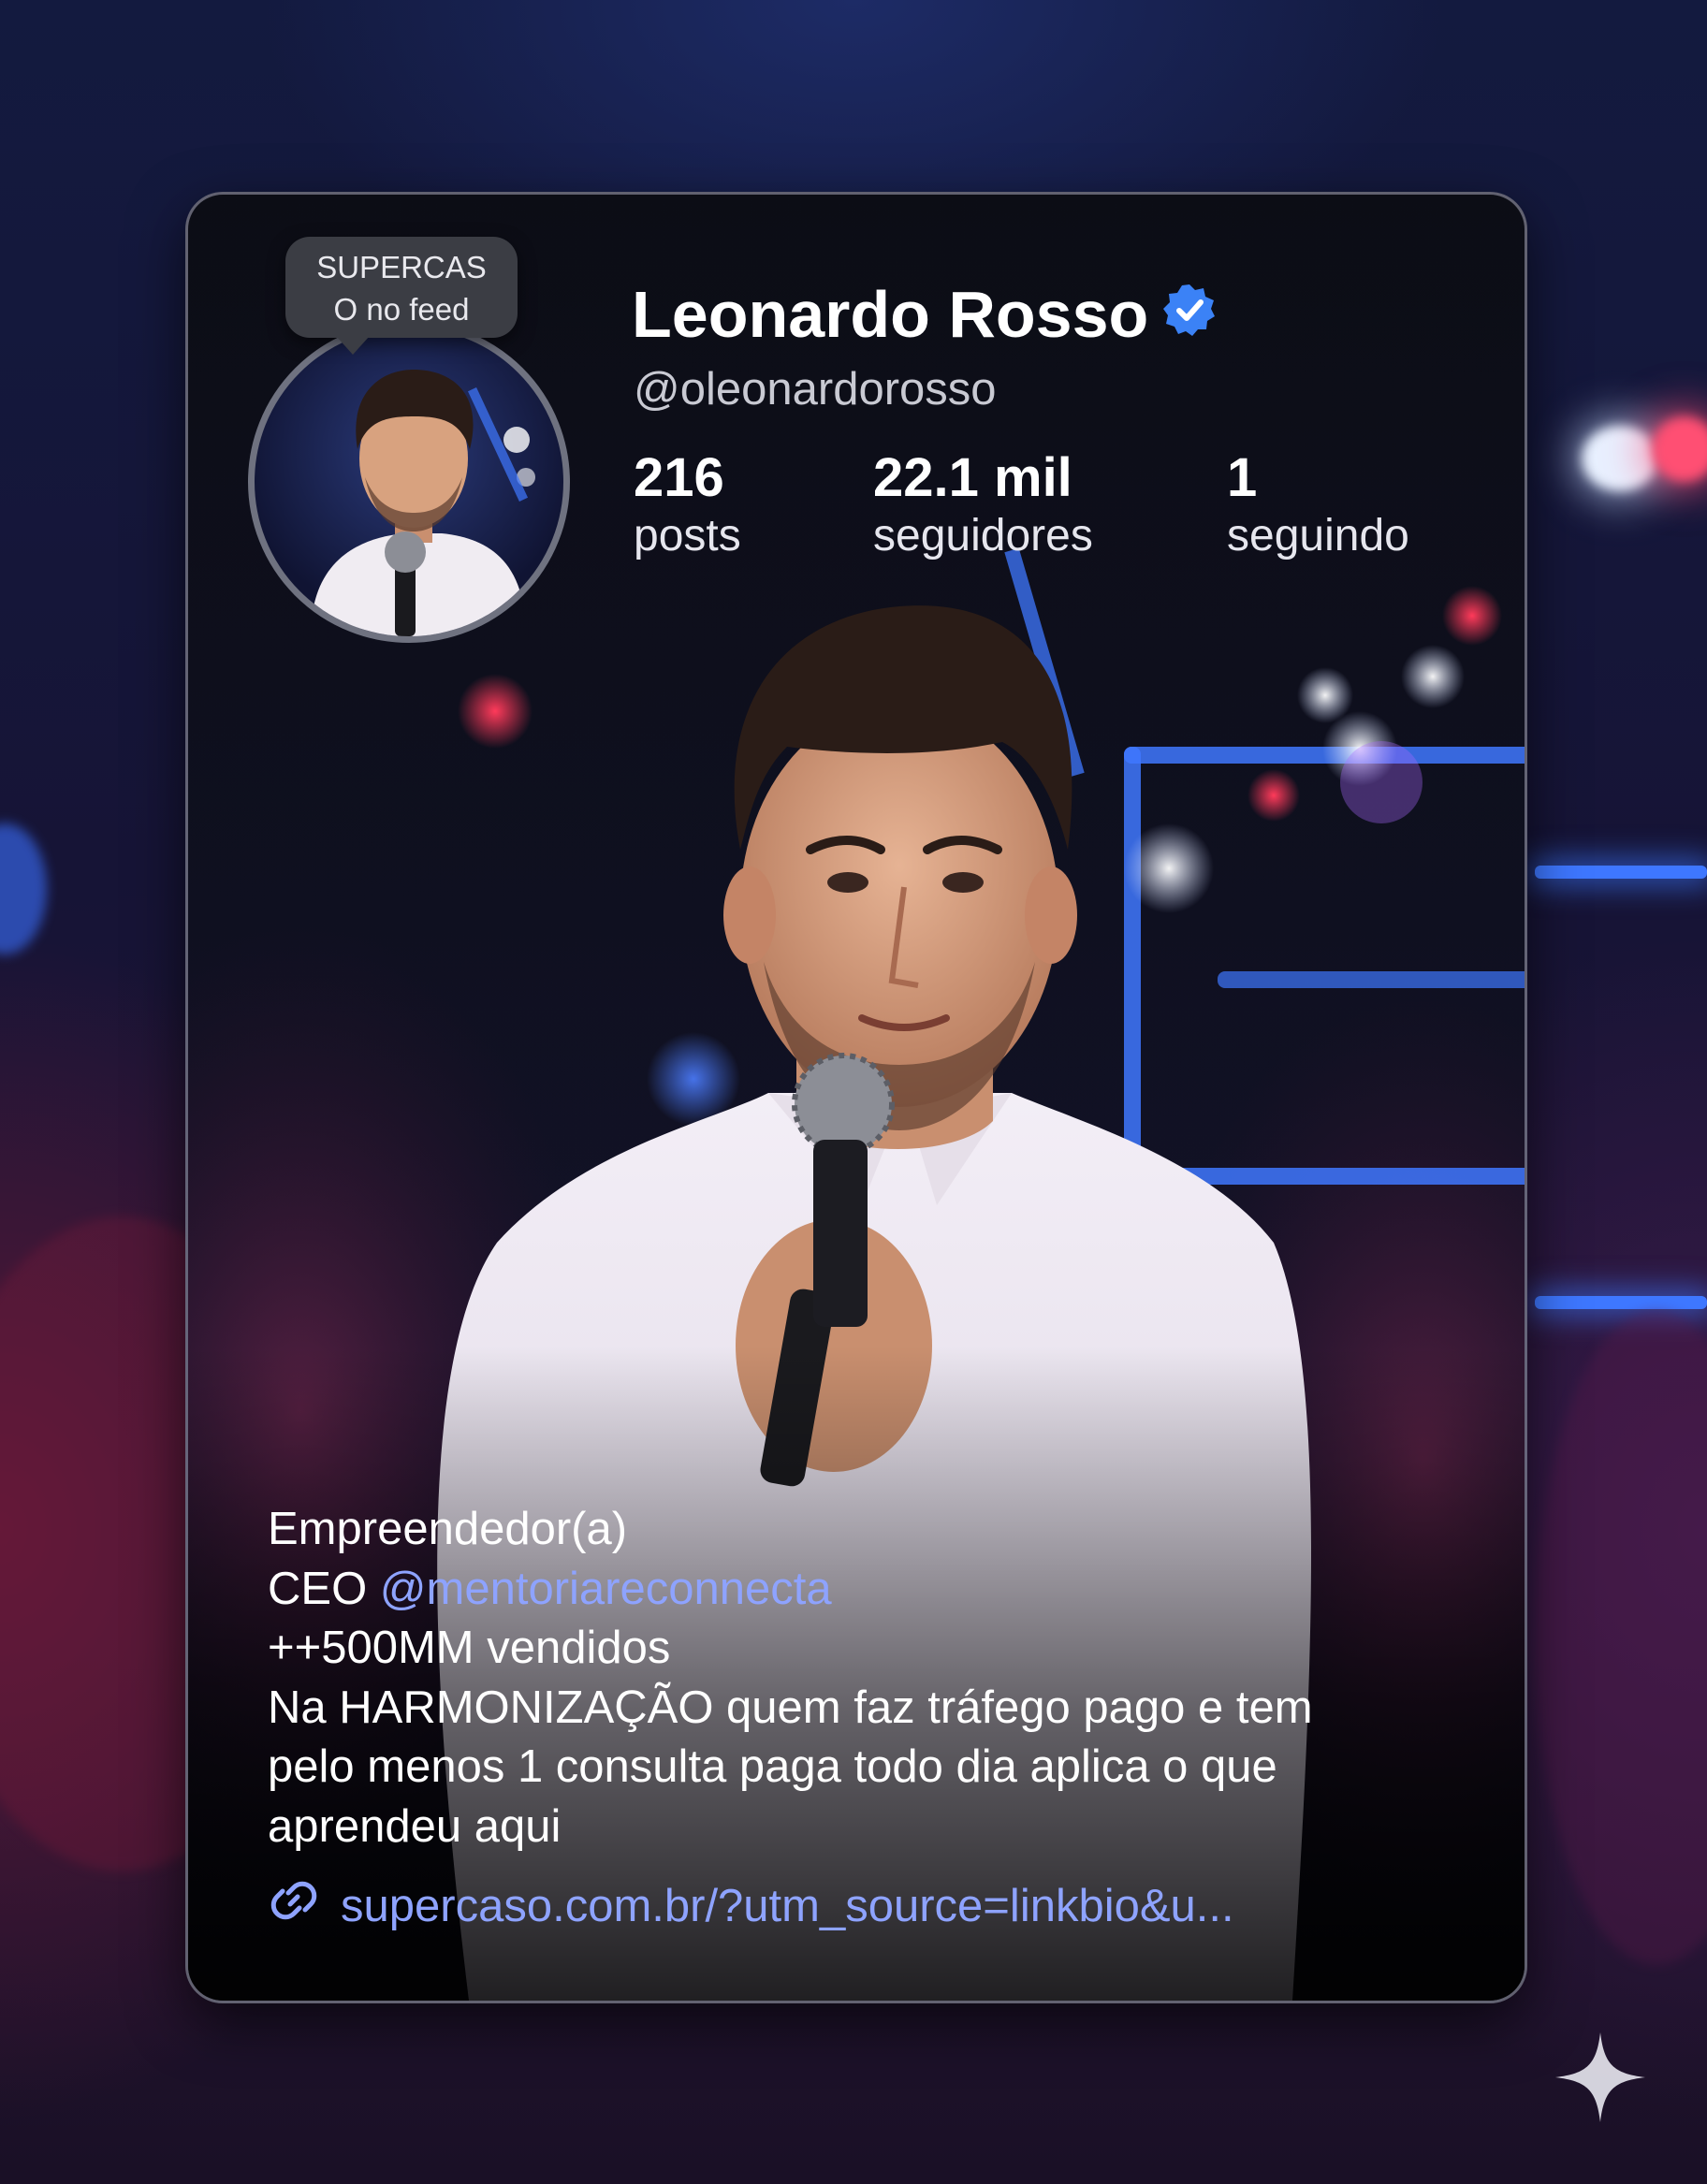 The height and width of the screenshot is (2184, 1707). Describe the element at coordinates (469, 1648) in the screenshot. I see `bio-line-3: ++500MM vendidos` at that location.